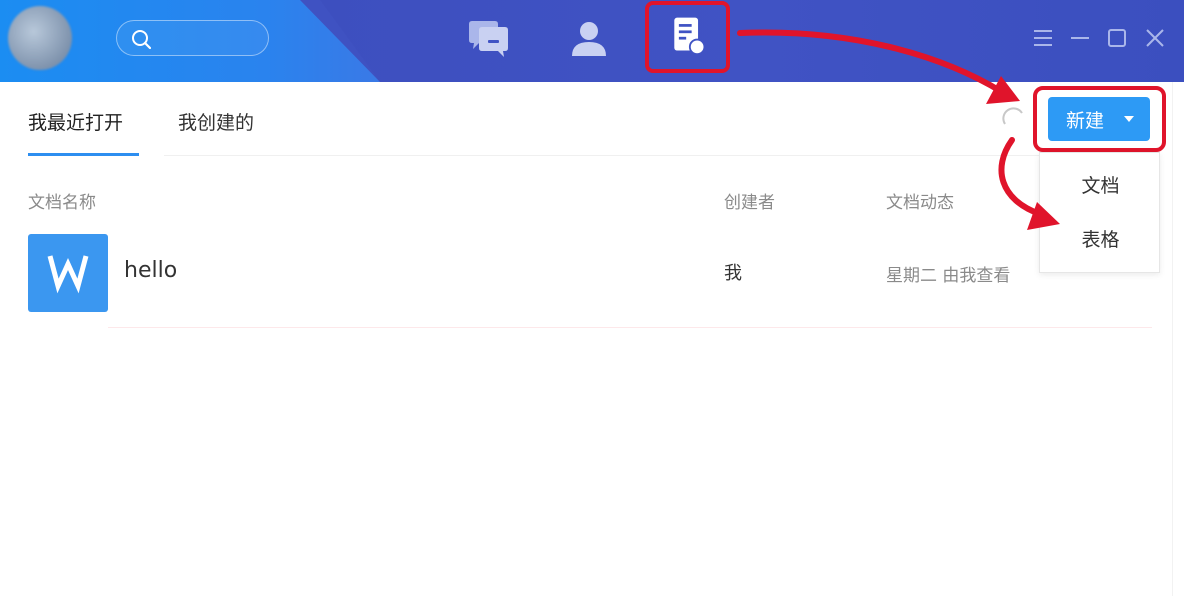 Image resolution: width=1184 pixels, height=596 pixels. What do you see at coordinates (1099, 212) in the screenshot?
I see `new-dropdown-menu: 文档 表格` at bounding box center [1099, 212].